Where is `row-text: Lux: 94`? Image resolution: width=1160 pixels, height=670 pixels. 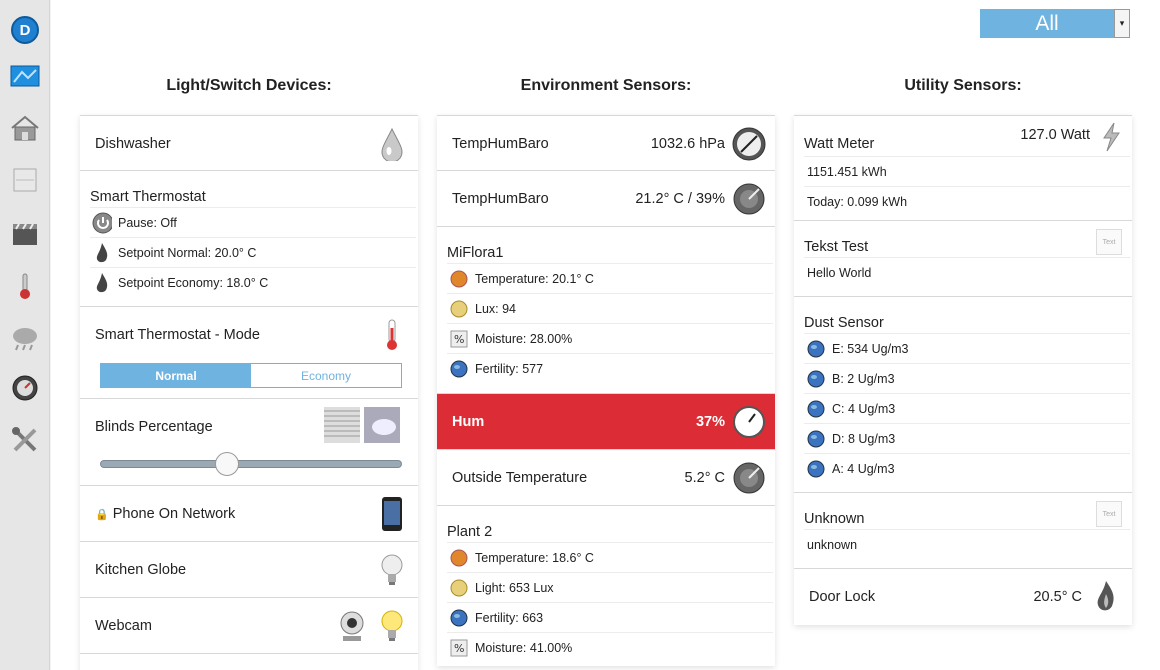
row-text: Lux: 94 is located at coordinates (496, 308).